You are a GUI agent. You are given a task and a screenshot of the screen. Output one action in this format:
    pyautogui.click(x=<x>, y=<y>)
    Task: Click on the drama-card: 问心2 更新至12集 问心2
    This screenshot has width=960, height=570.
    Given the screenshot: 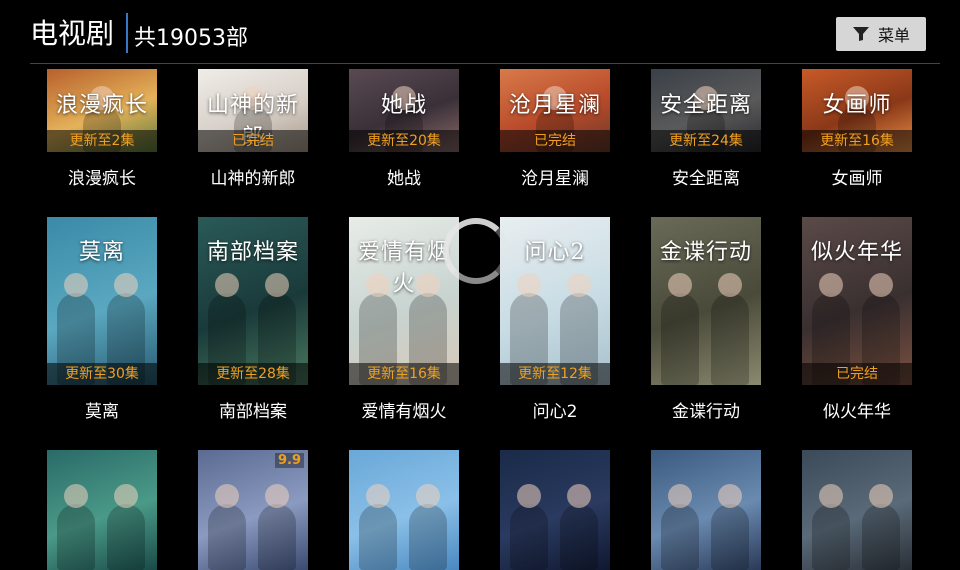 What is the action you would take?
    pyautogui.click(x=555, y=319)
    